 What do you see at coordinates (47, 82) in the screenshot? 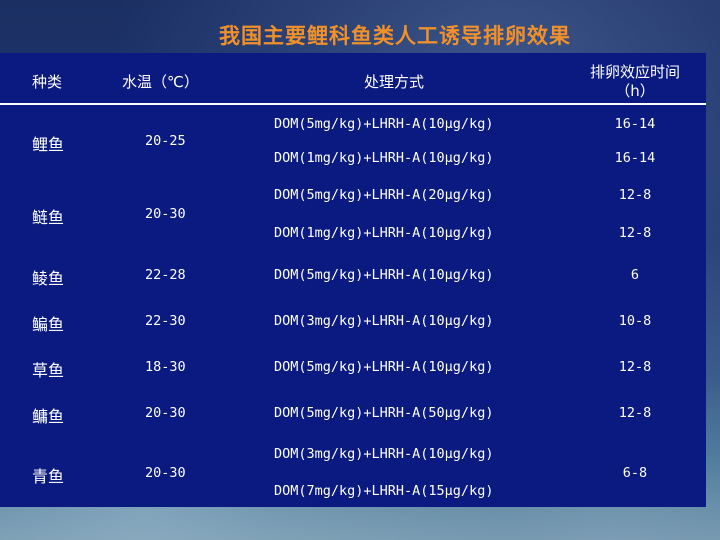
I see `header-species: 种类` at bounding box center [47, 82].